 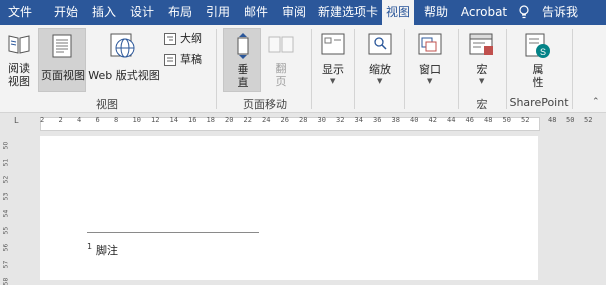 I want to click on ruler-tick-label: 4, so click(x=79, y=120).